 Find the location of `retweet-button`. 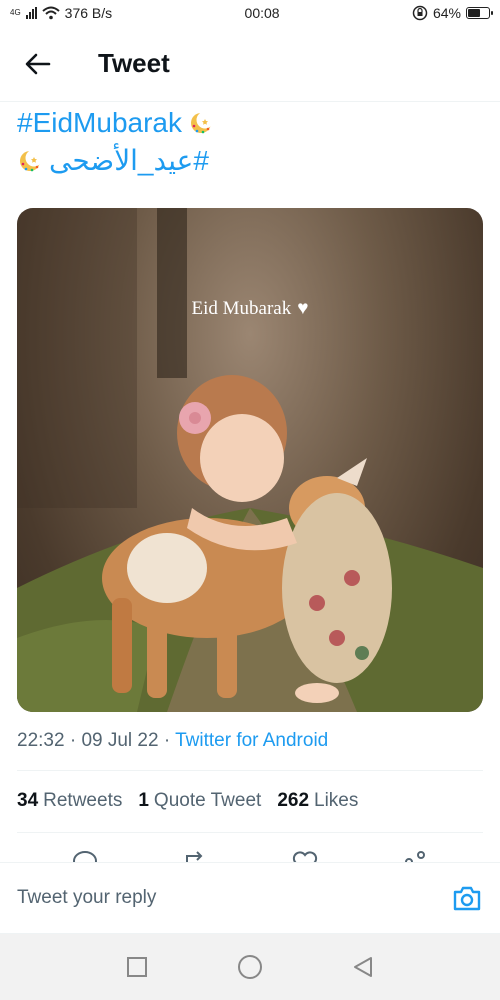

retweet-button is located at coordinates (195, 855).